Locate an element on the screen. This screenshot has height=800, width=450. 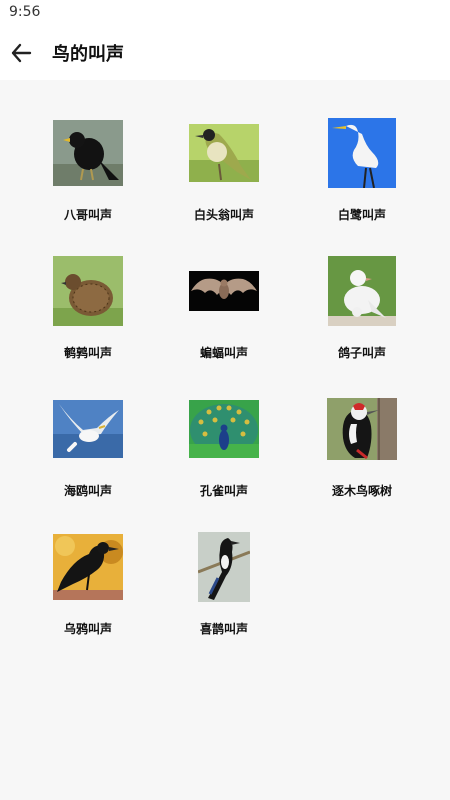
bird-label: 喜鹊叫声 is located at coordinates (223, 629).